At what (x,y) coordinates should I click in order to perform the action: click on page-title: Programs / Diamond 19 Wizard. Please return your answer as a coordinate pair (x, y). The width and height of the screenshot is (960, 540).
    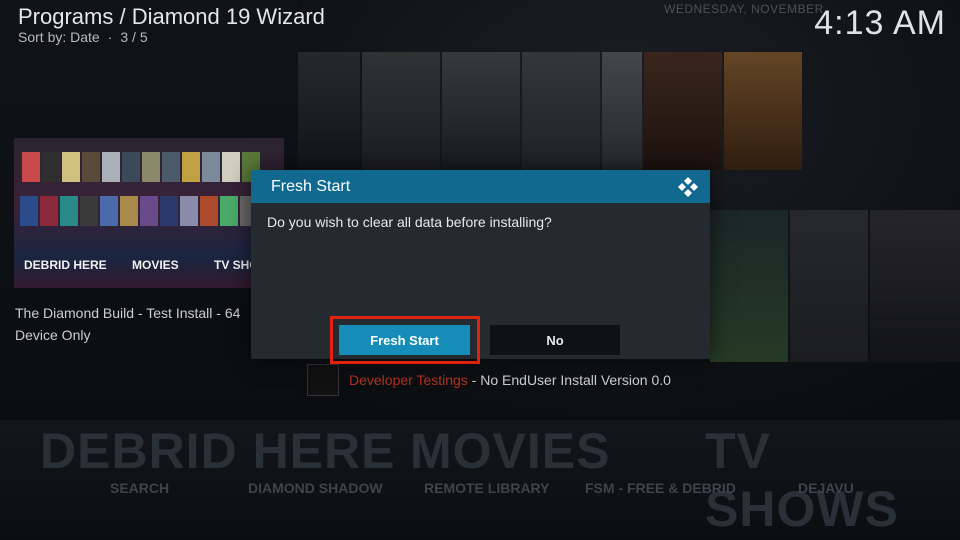
    Looking at the image, I should click on (171, 16).